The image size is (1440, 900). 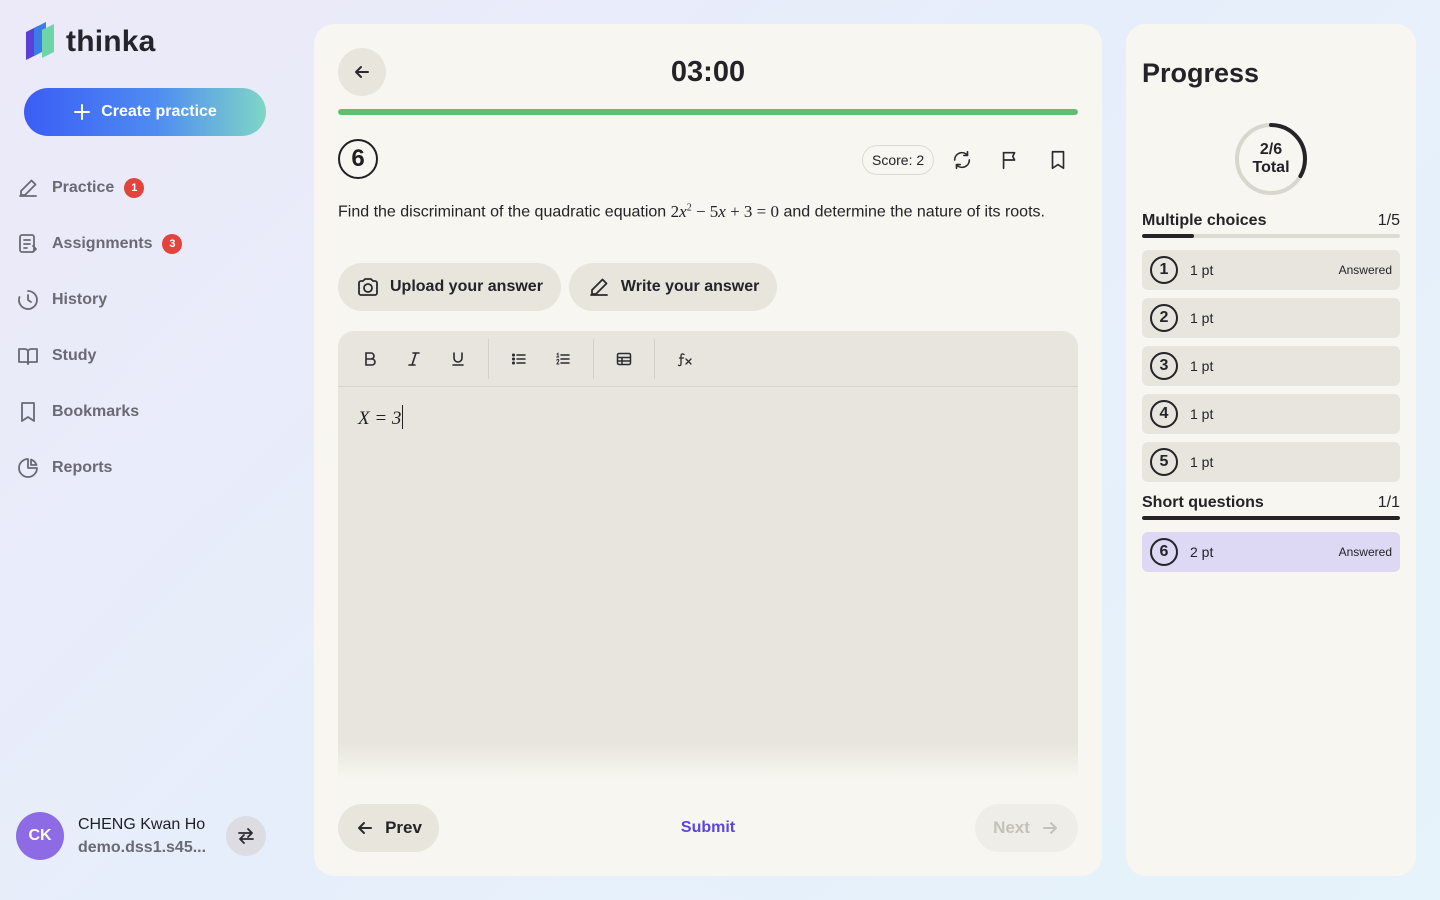 I want to click on write-answer-button: Write your answer, so click(x=673, y=287).